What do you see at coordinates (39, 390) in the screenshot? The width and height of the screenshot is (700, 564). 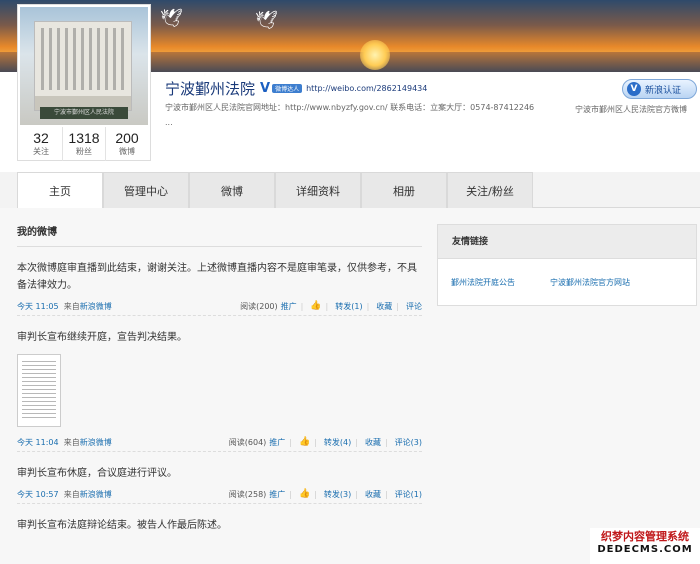 I see `post-image-thumbnail` at bounding box center [39, 390].